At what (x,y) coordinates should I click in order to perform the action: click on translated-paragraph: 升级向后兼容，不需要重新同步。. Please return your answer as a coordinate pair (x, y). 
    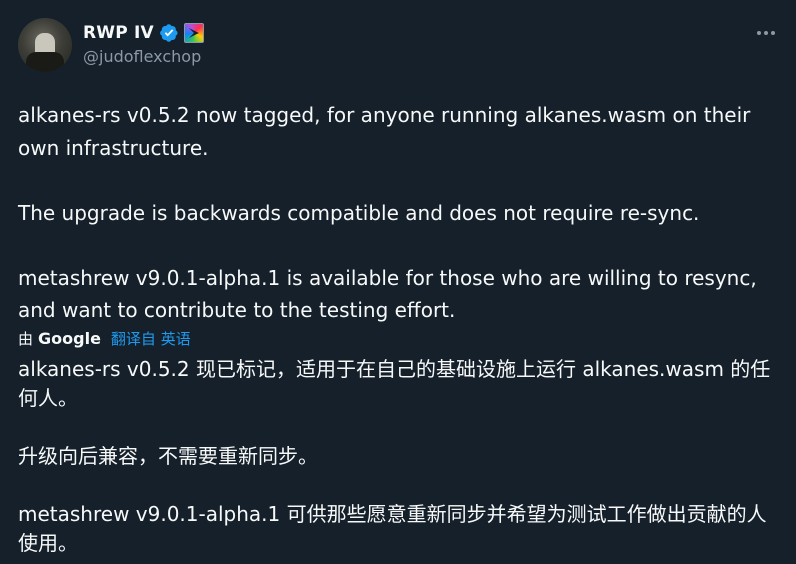
    Looking at the image, I should click on (168, 455).